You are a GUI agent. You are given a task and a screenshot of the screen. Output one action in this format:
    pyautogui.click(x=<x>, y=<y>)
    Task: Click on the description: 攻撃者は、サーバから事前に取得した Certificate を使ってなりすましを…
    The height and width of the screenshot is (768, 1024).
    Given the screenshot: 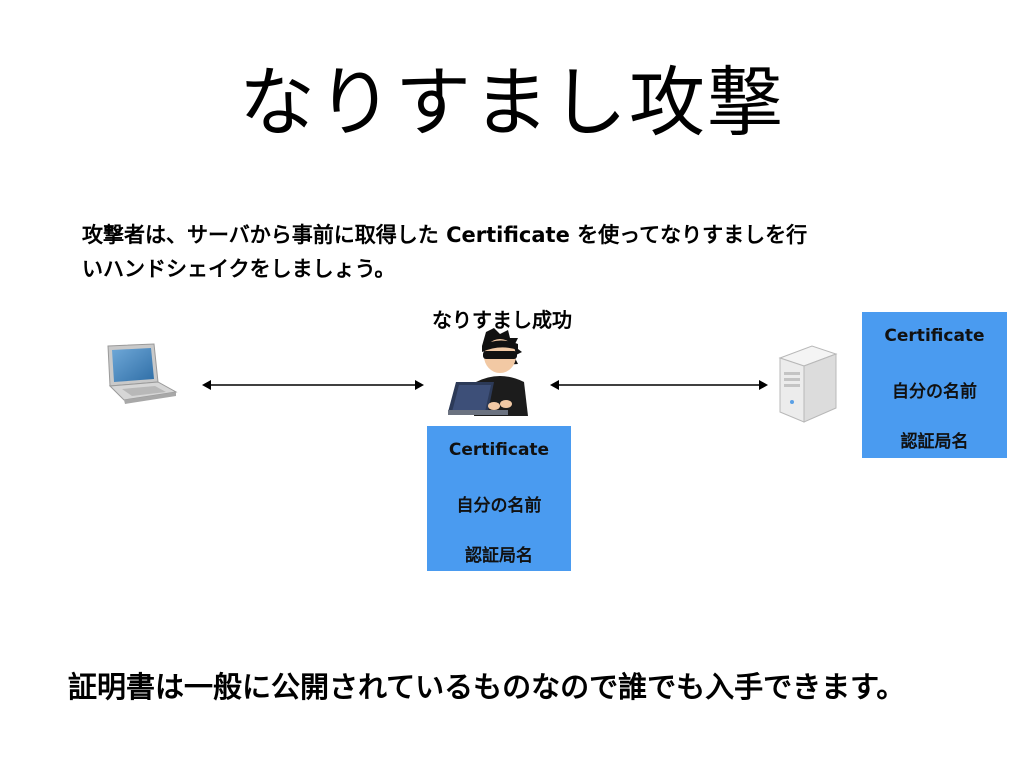 What is the action you would take?
    pyautogui.click(x=502, y=252)
    